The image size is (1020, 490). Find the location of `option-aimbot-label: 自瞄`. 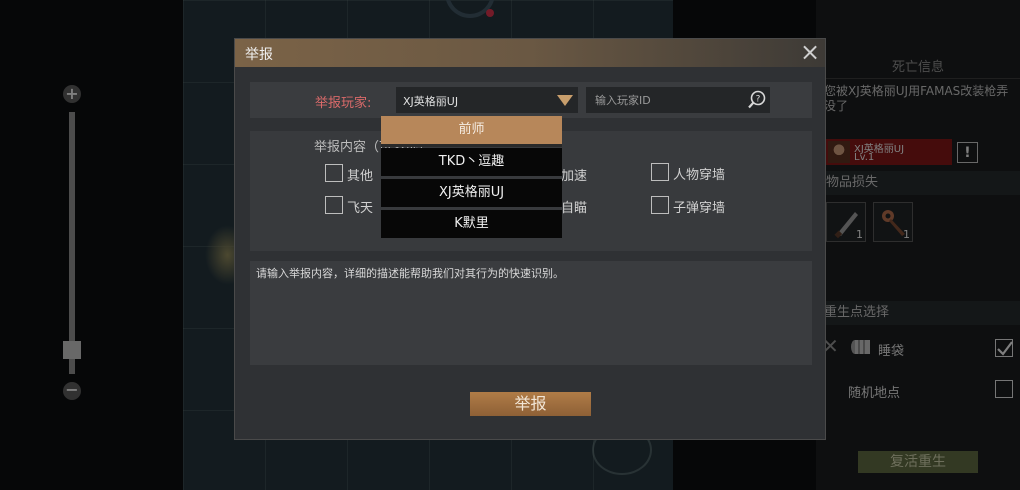

option-aimbot-label: 自瞄 is located at coordinates (574, 208).